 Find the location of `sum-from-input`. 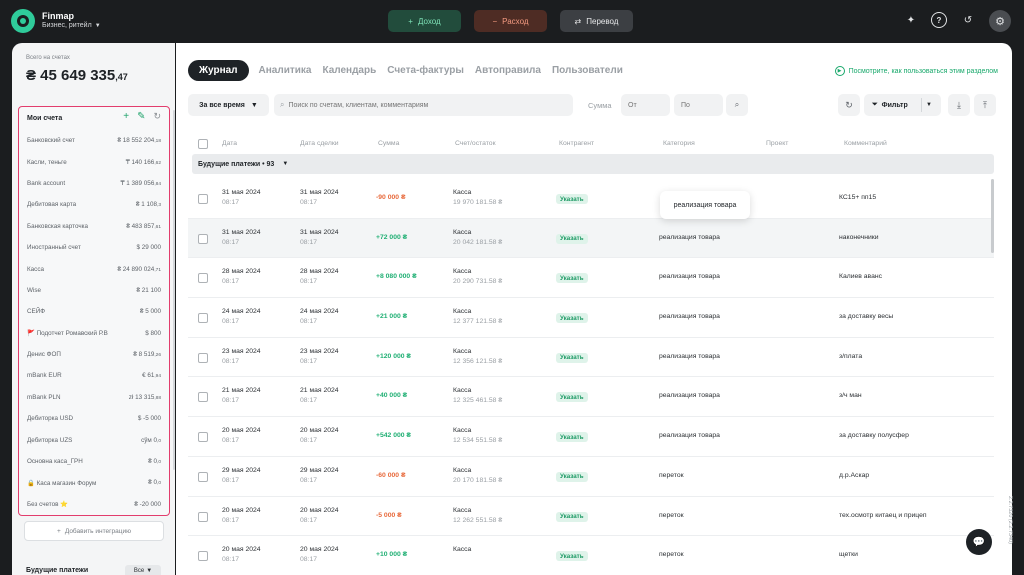

sum-from-input is located at coordinates (645, 105).